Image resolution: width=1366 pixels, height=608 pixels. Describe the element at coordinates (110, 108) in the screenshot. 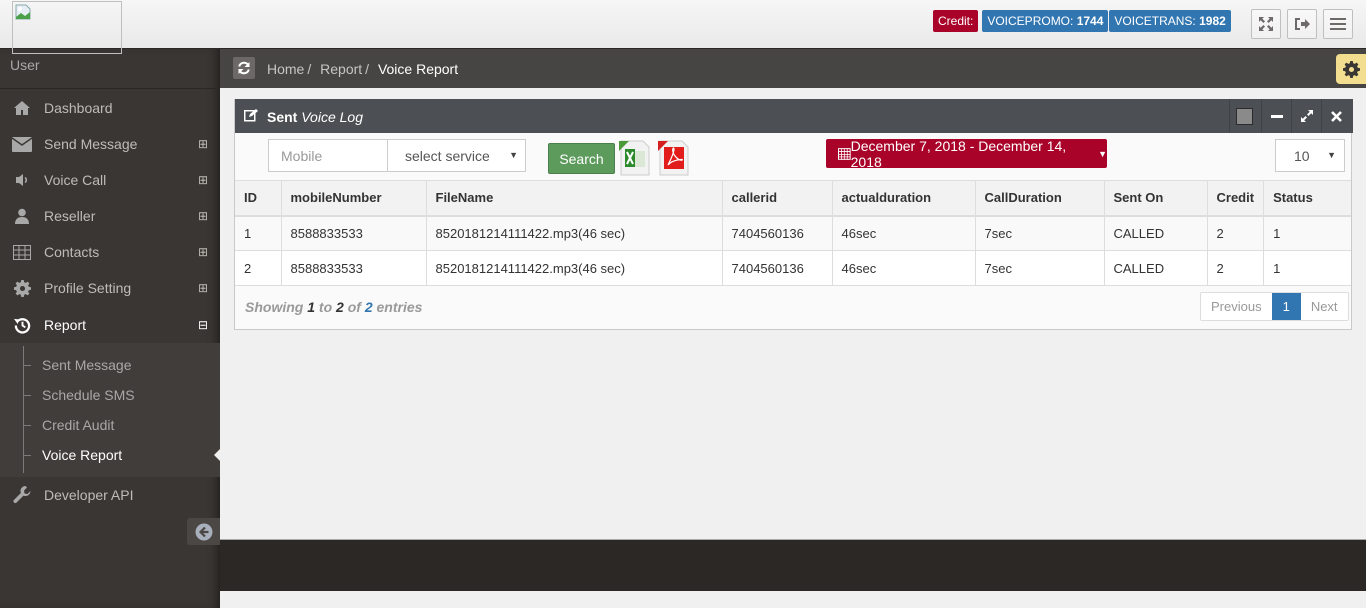

I see `sidebar-item-dashboard: Dashboard` at that location.